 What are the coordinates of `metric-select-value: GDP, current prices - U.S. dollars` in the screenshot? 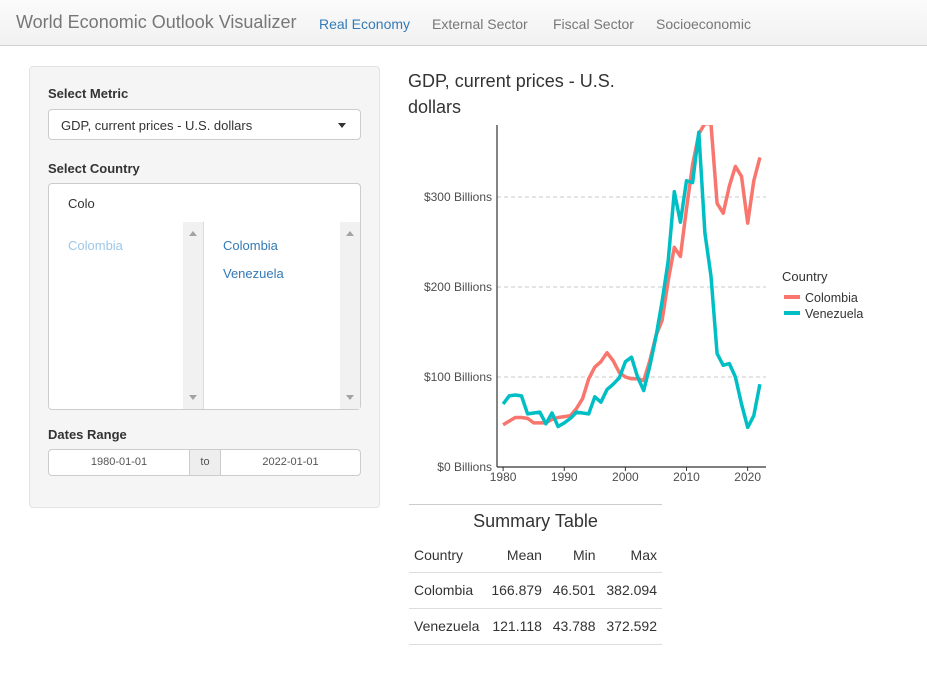 It's located at (157, 125).